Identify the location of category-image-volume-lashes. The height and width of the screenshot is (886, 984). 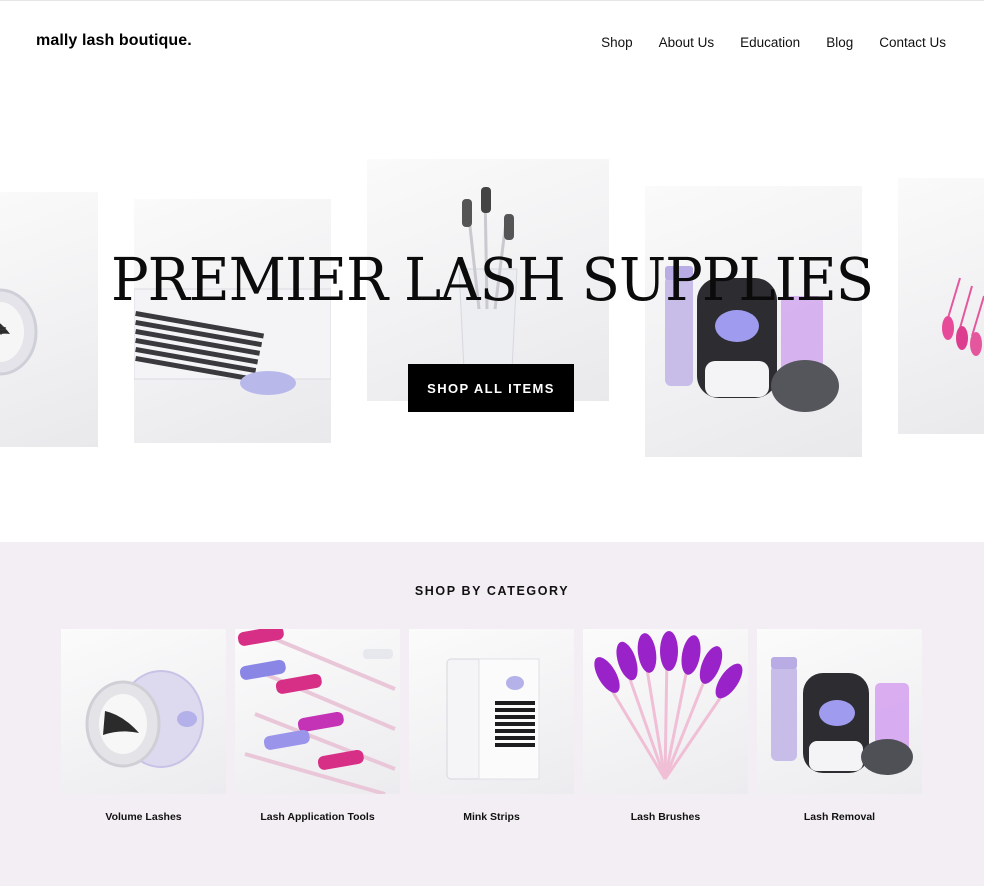
(143, 711).